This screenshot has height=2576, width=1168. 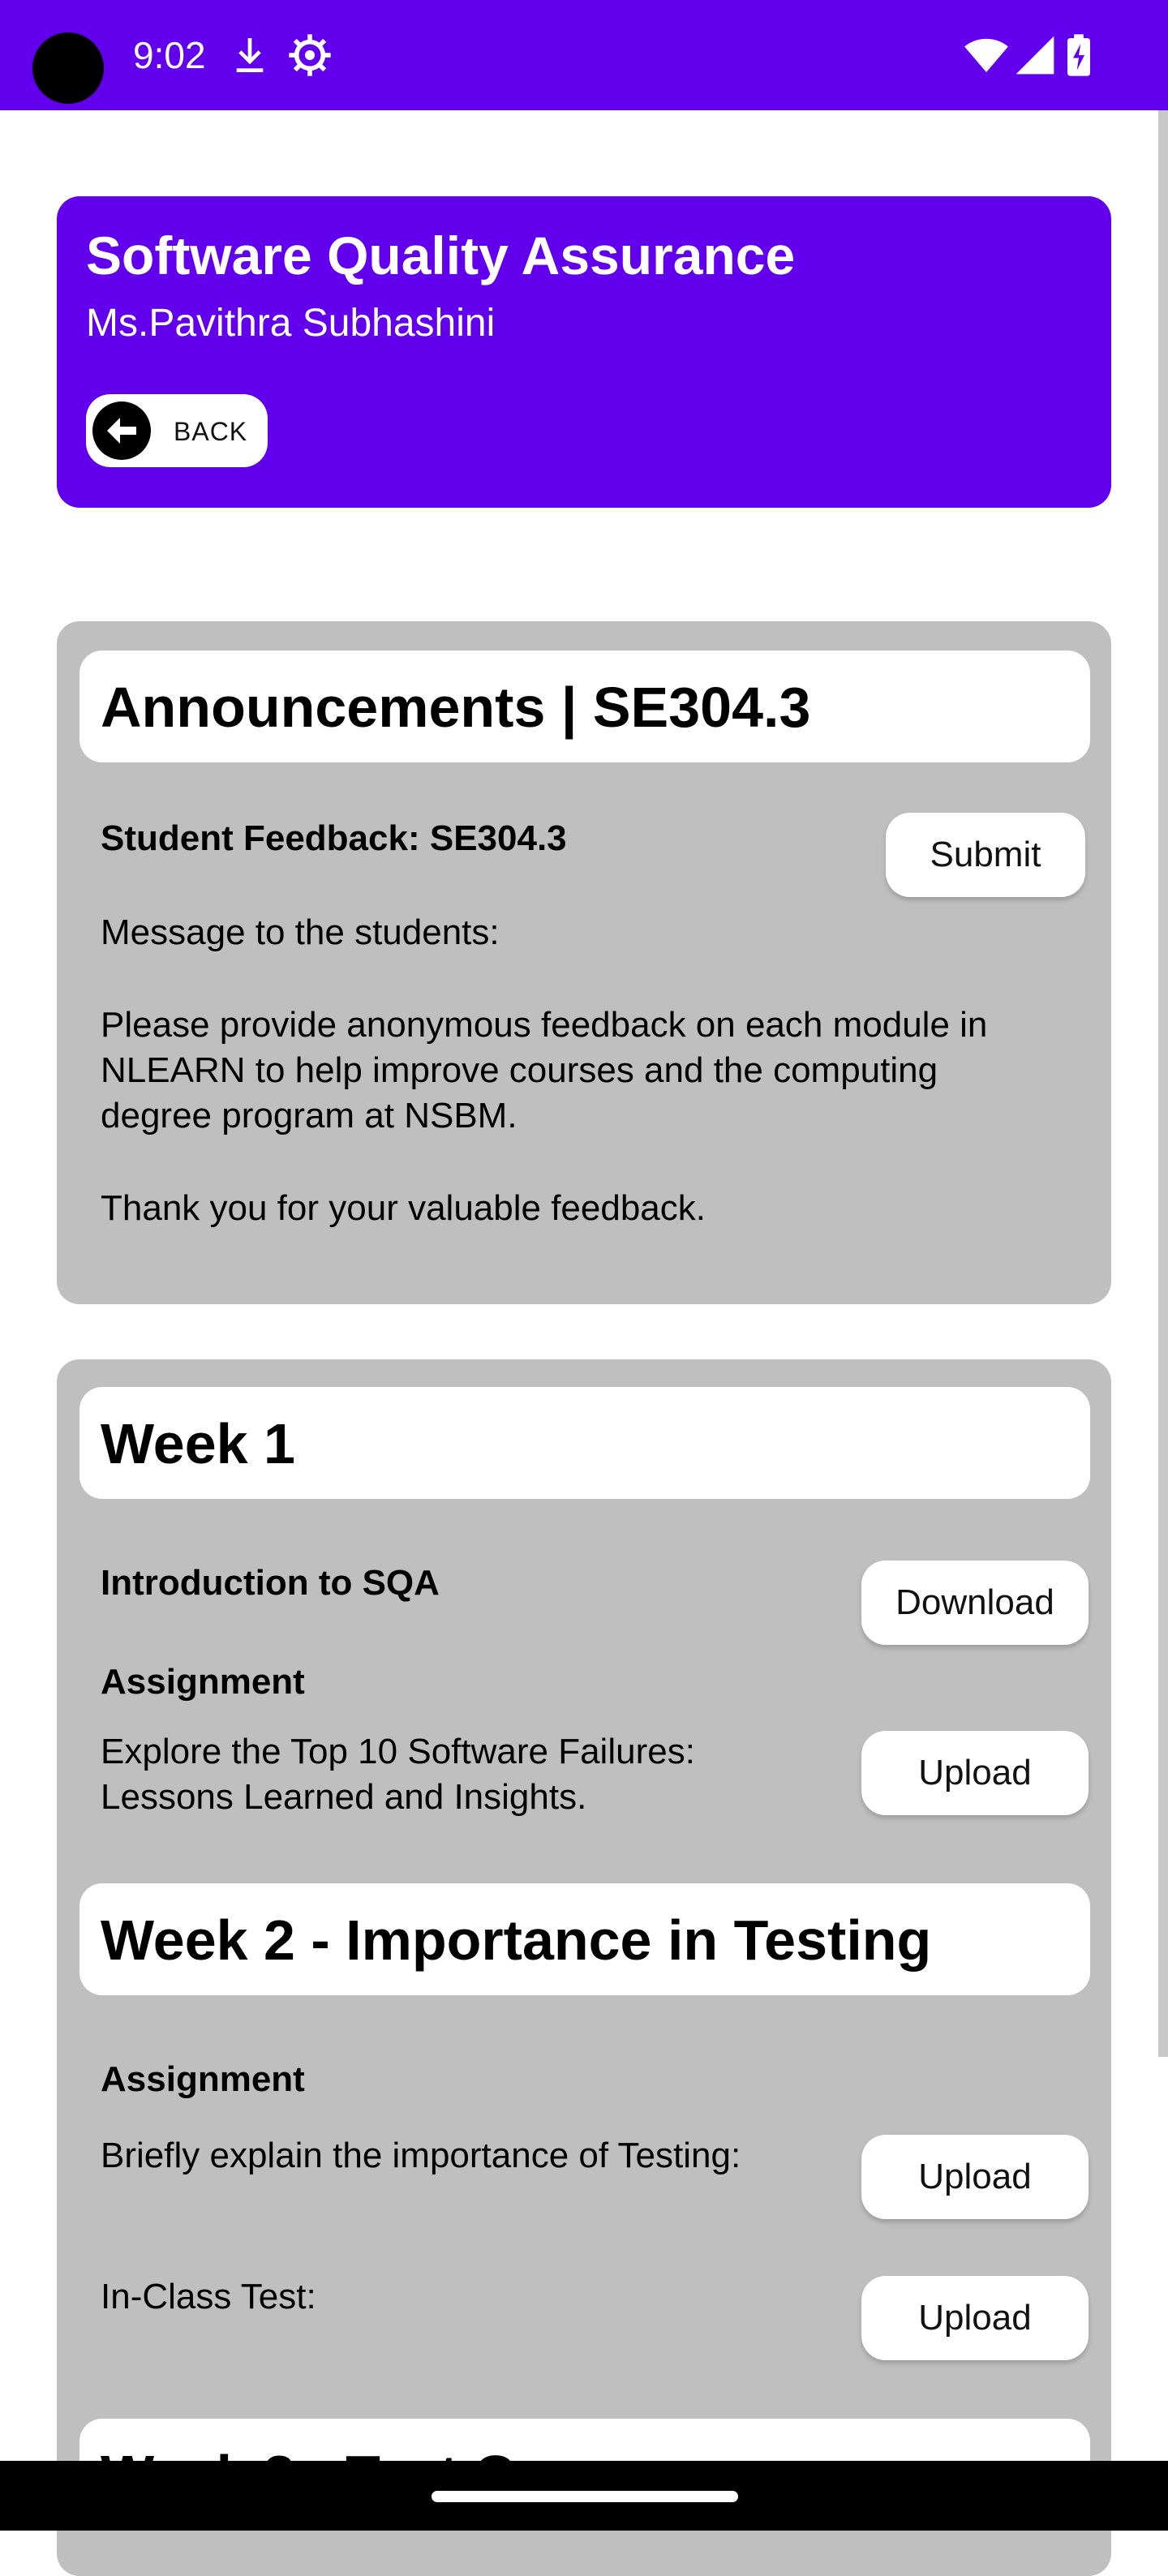 I want to click on message-line: Thank you for your valuable feedback., so click(x=404, y=1208).